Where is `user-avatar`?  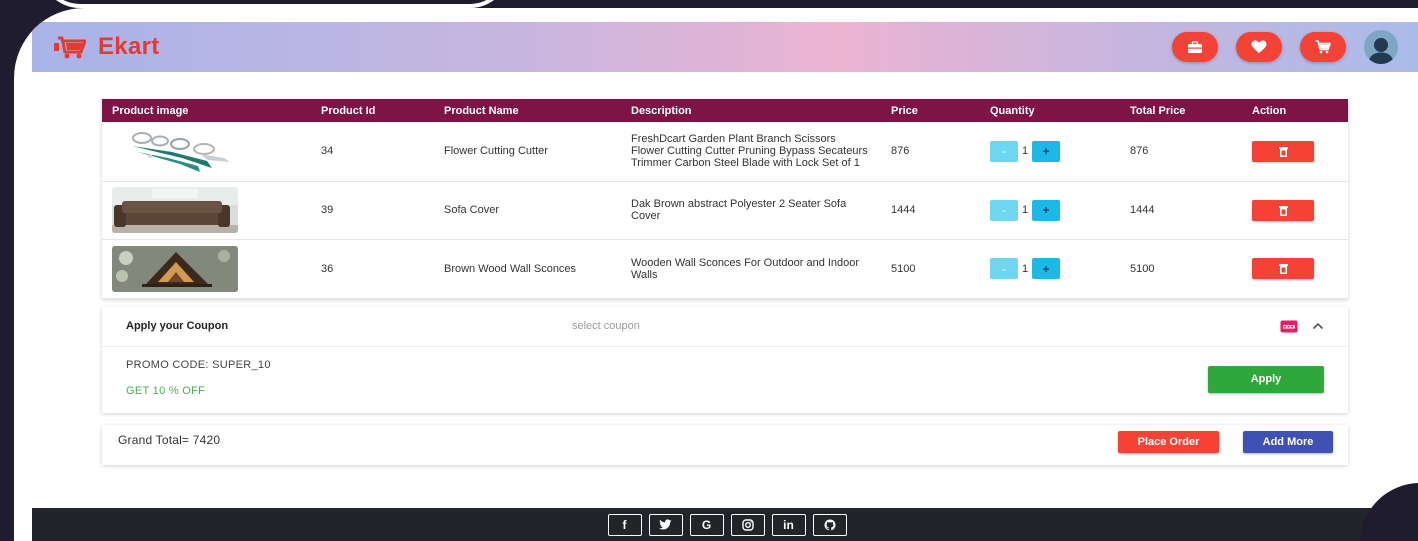
user-avatar is located at coordinates (1381, 47).